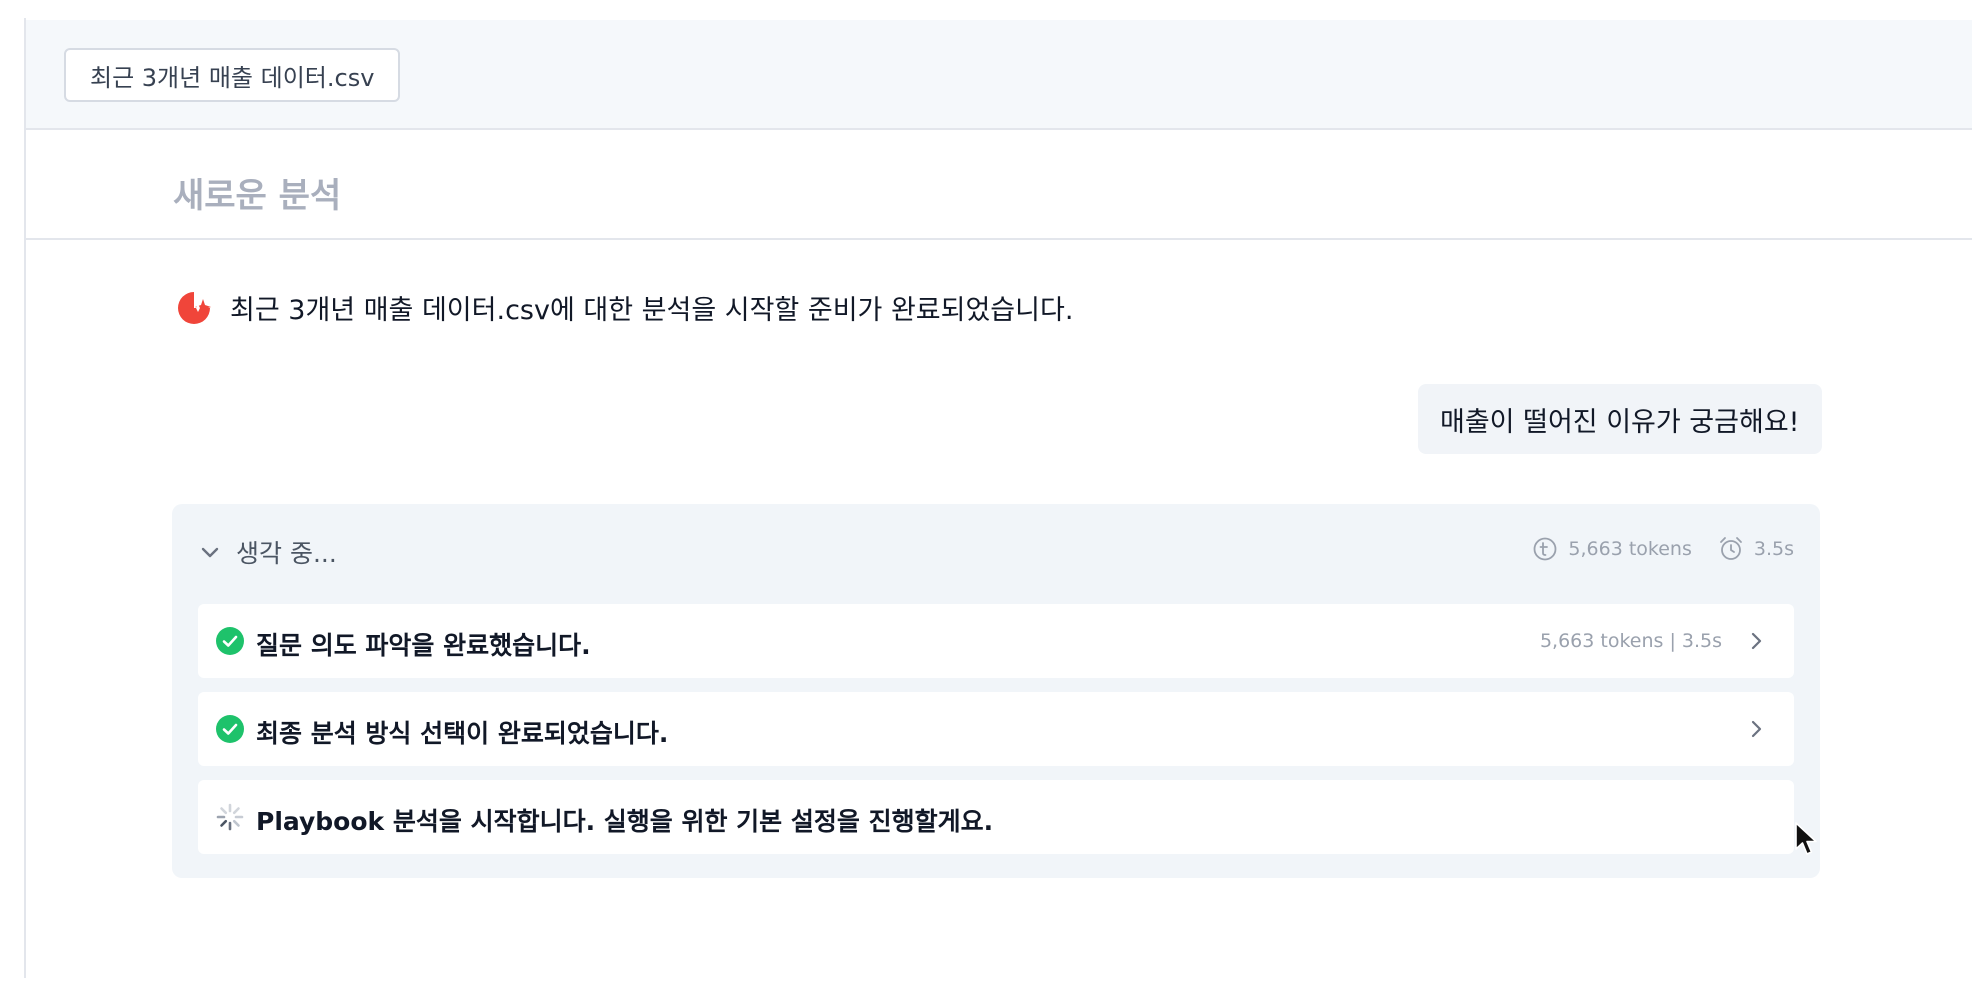  Describe the element at coordinates (999, 185) in the screenshot. I see `title-area: 새로운 분석` at that location.